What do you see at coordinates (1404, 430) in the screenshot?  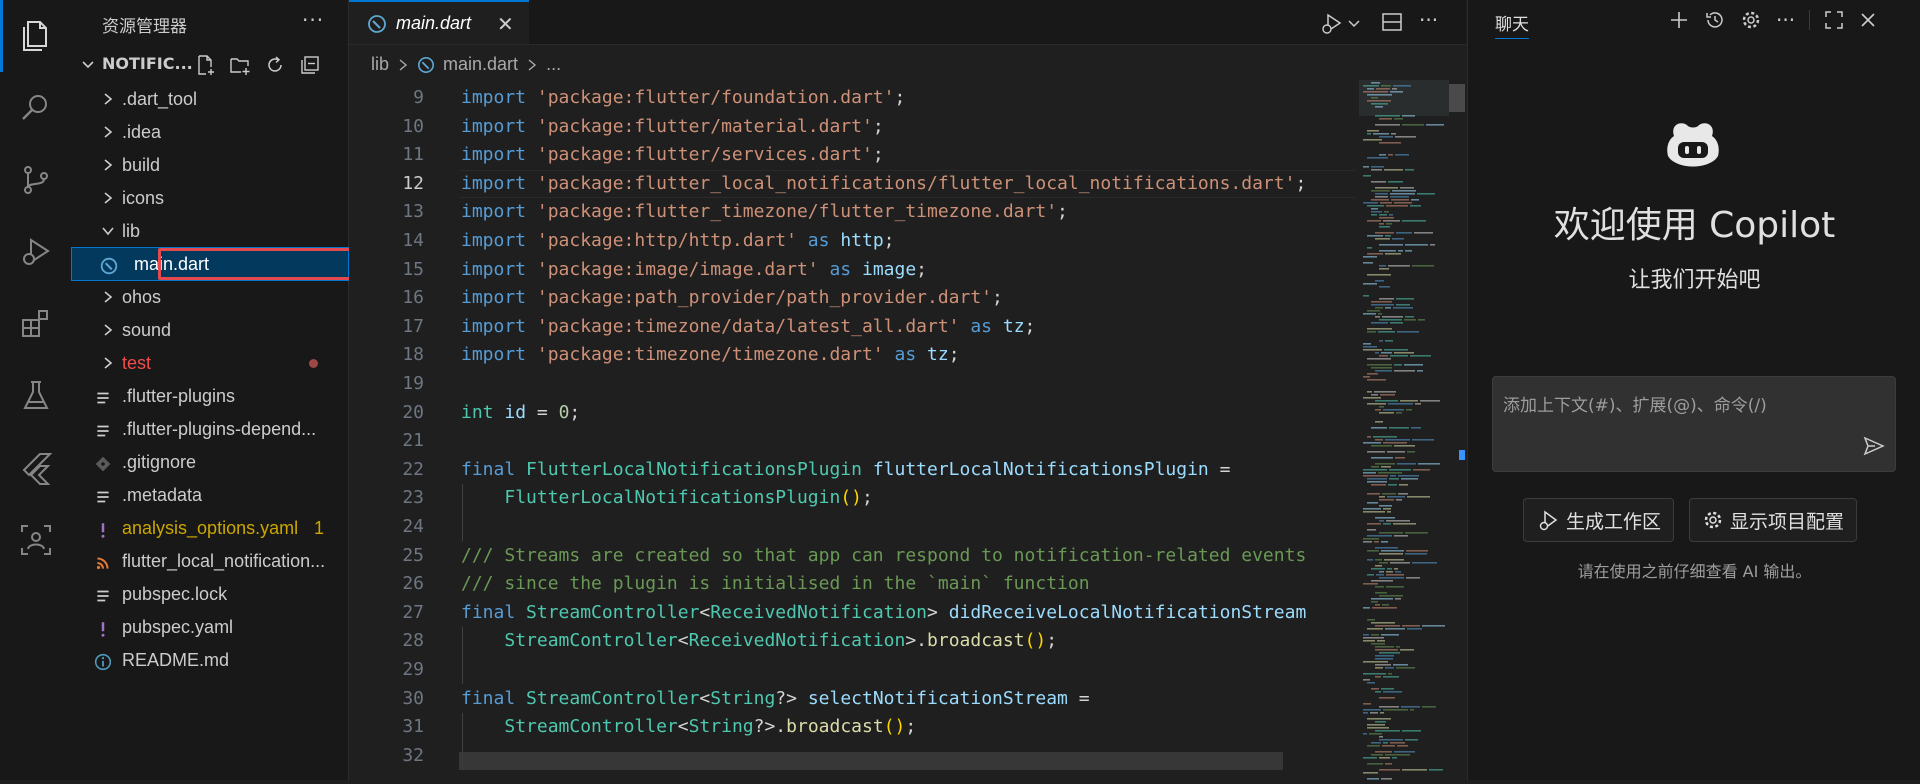 I see `minimap` at bounding box center [1404, 430].